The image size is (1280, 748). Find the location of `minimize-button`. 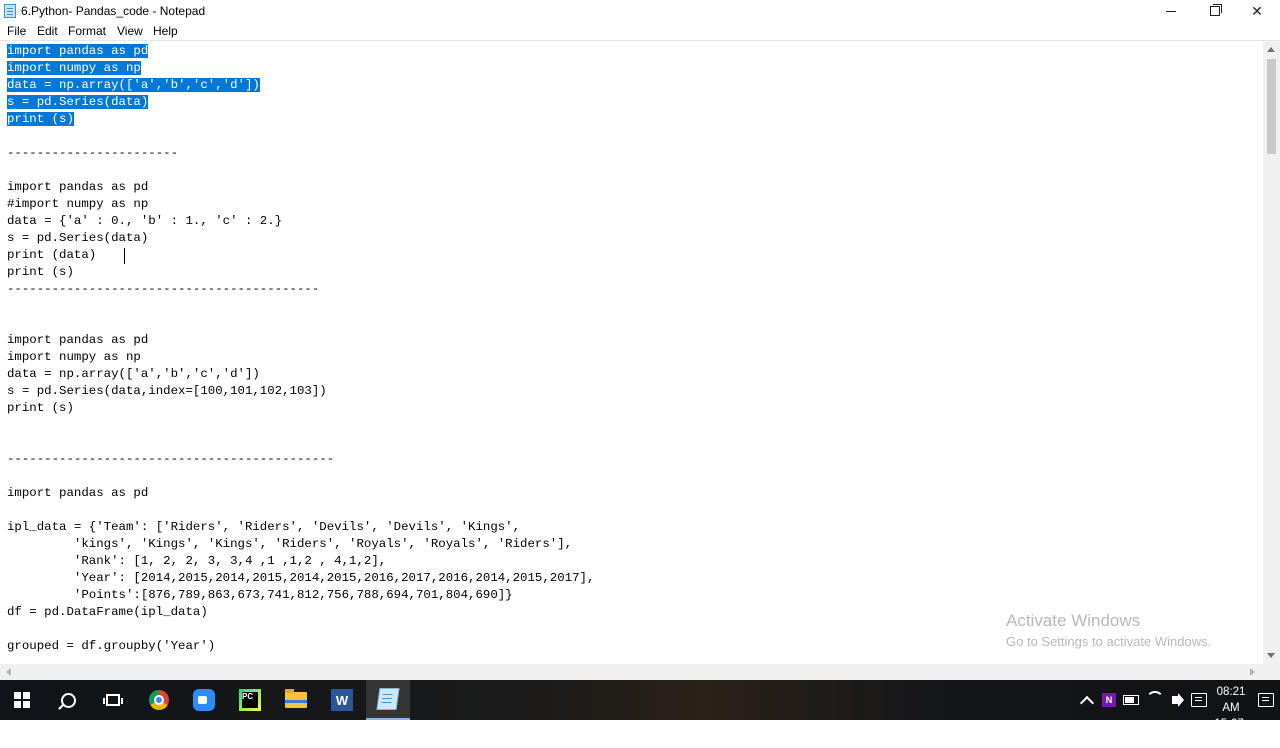

minimize-button is located at coordinates (1171, 11).